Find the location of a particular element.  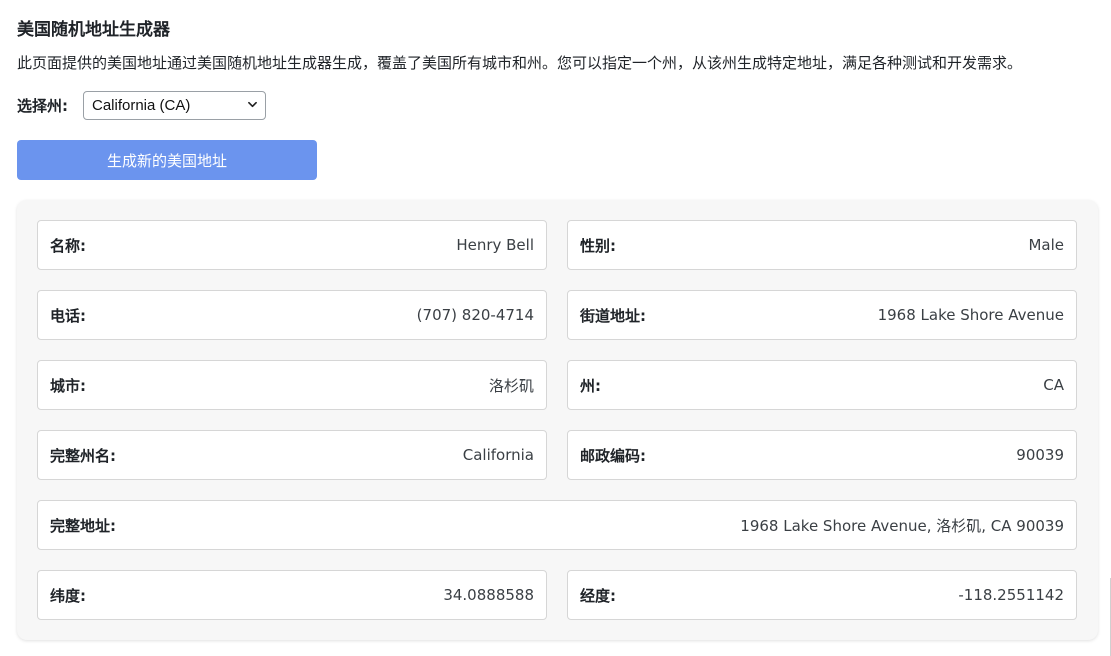

state-select: California (CA) is located at coordinates (174, 105).